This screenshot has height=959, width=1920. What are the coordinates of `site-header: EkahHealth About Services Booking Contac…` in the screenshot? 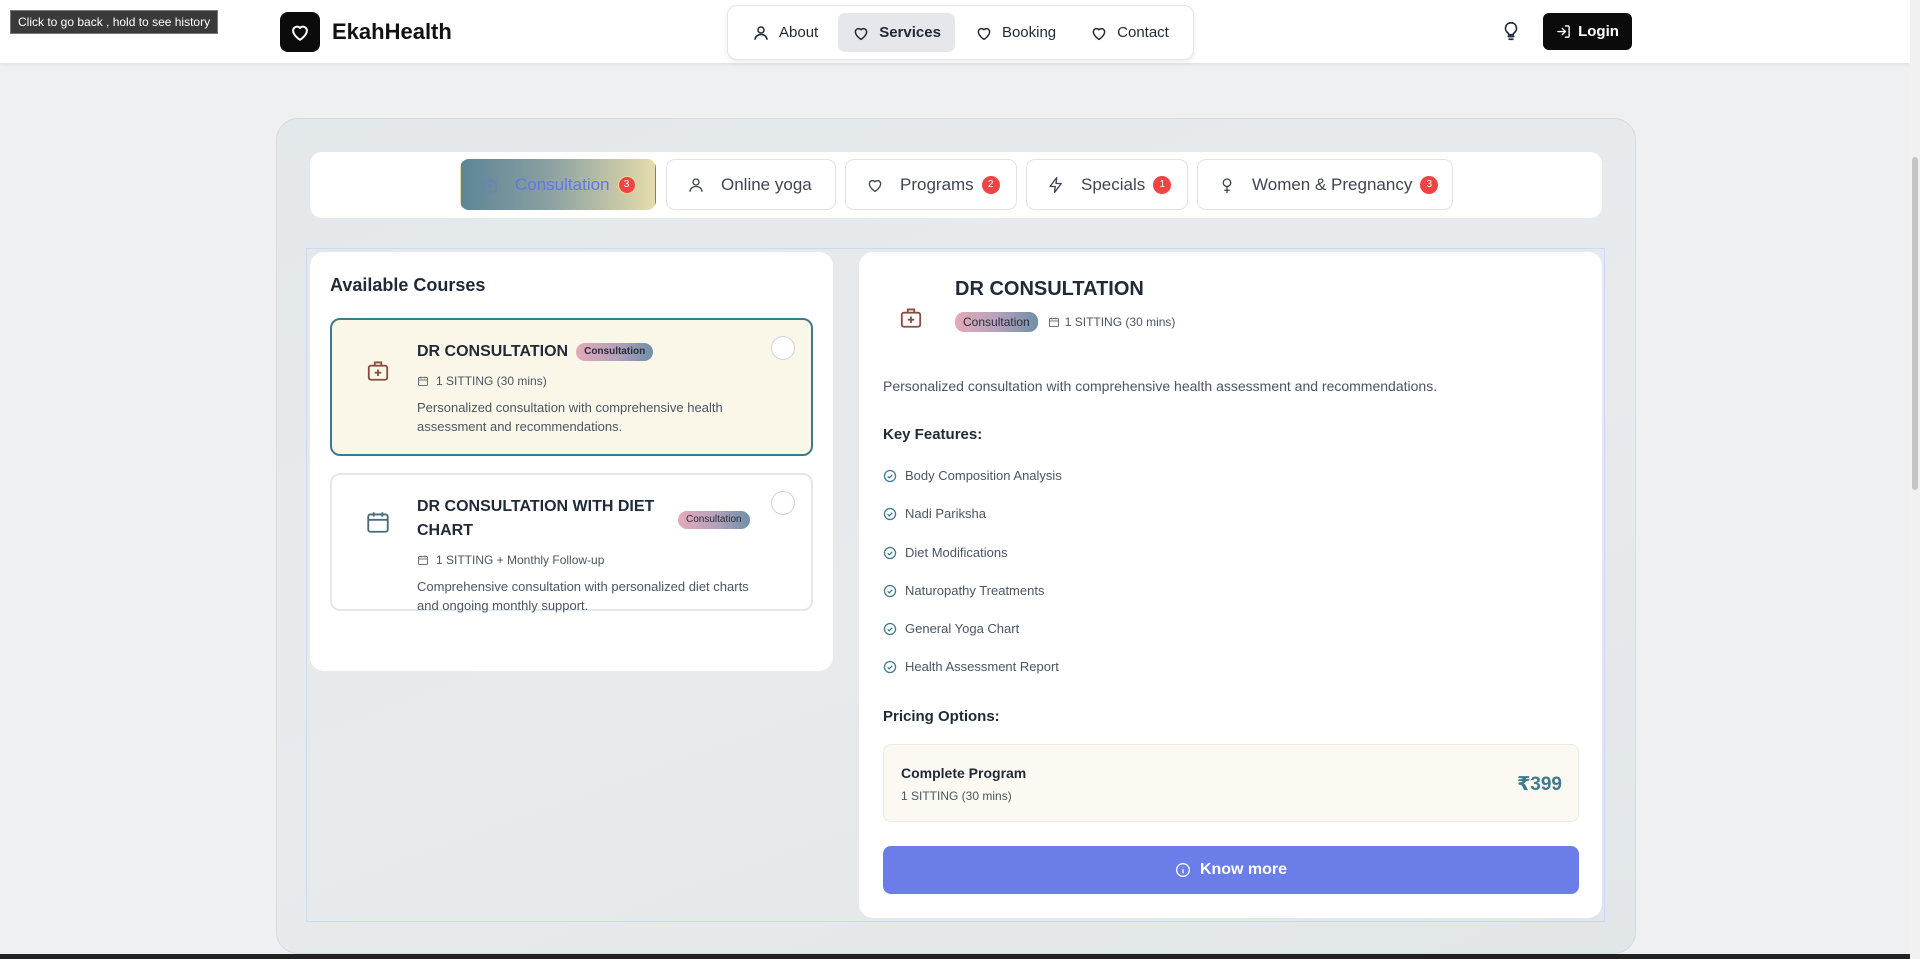 It's located at (955, 32).